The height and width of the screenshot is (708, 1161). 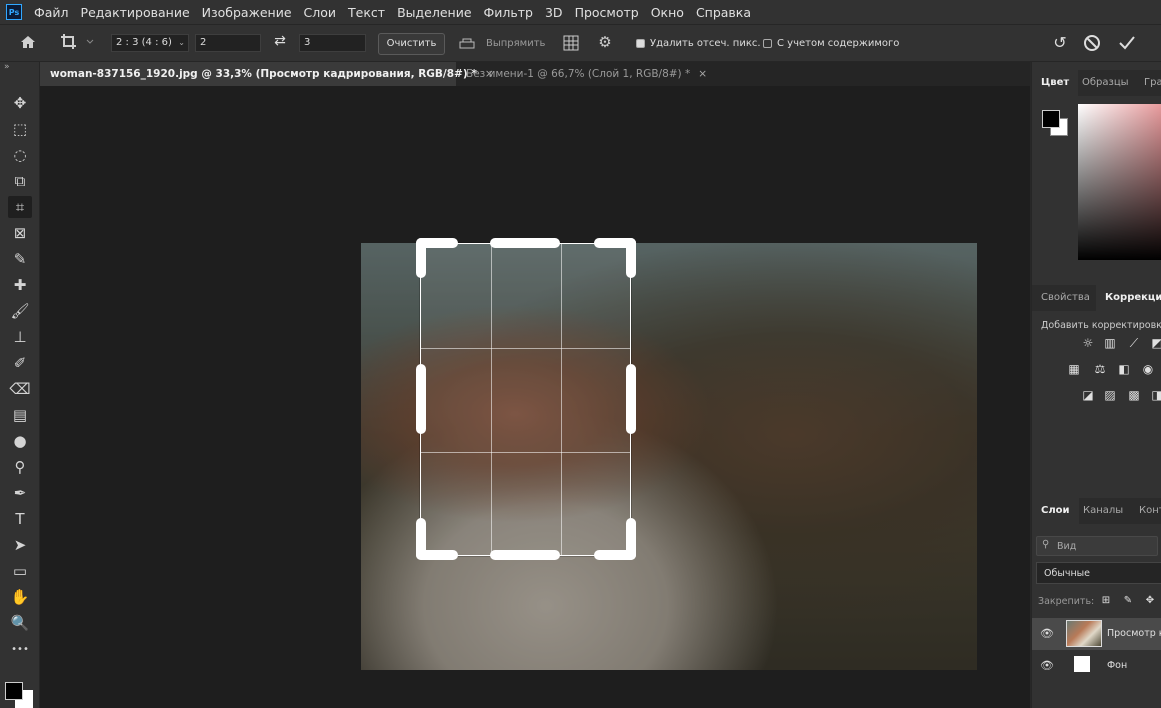 What do you see at coordinates (1060, 43) in the screenshot?
I see `reset-icon: ↺` at bounding box center [1060, 43].